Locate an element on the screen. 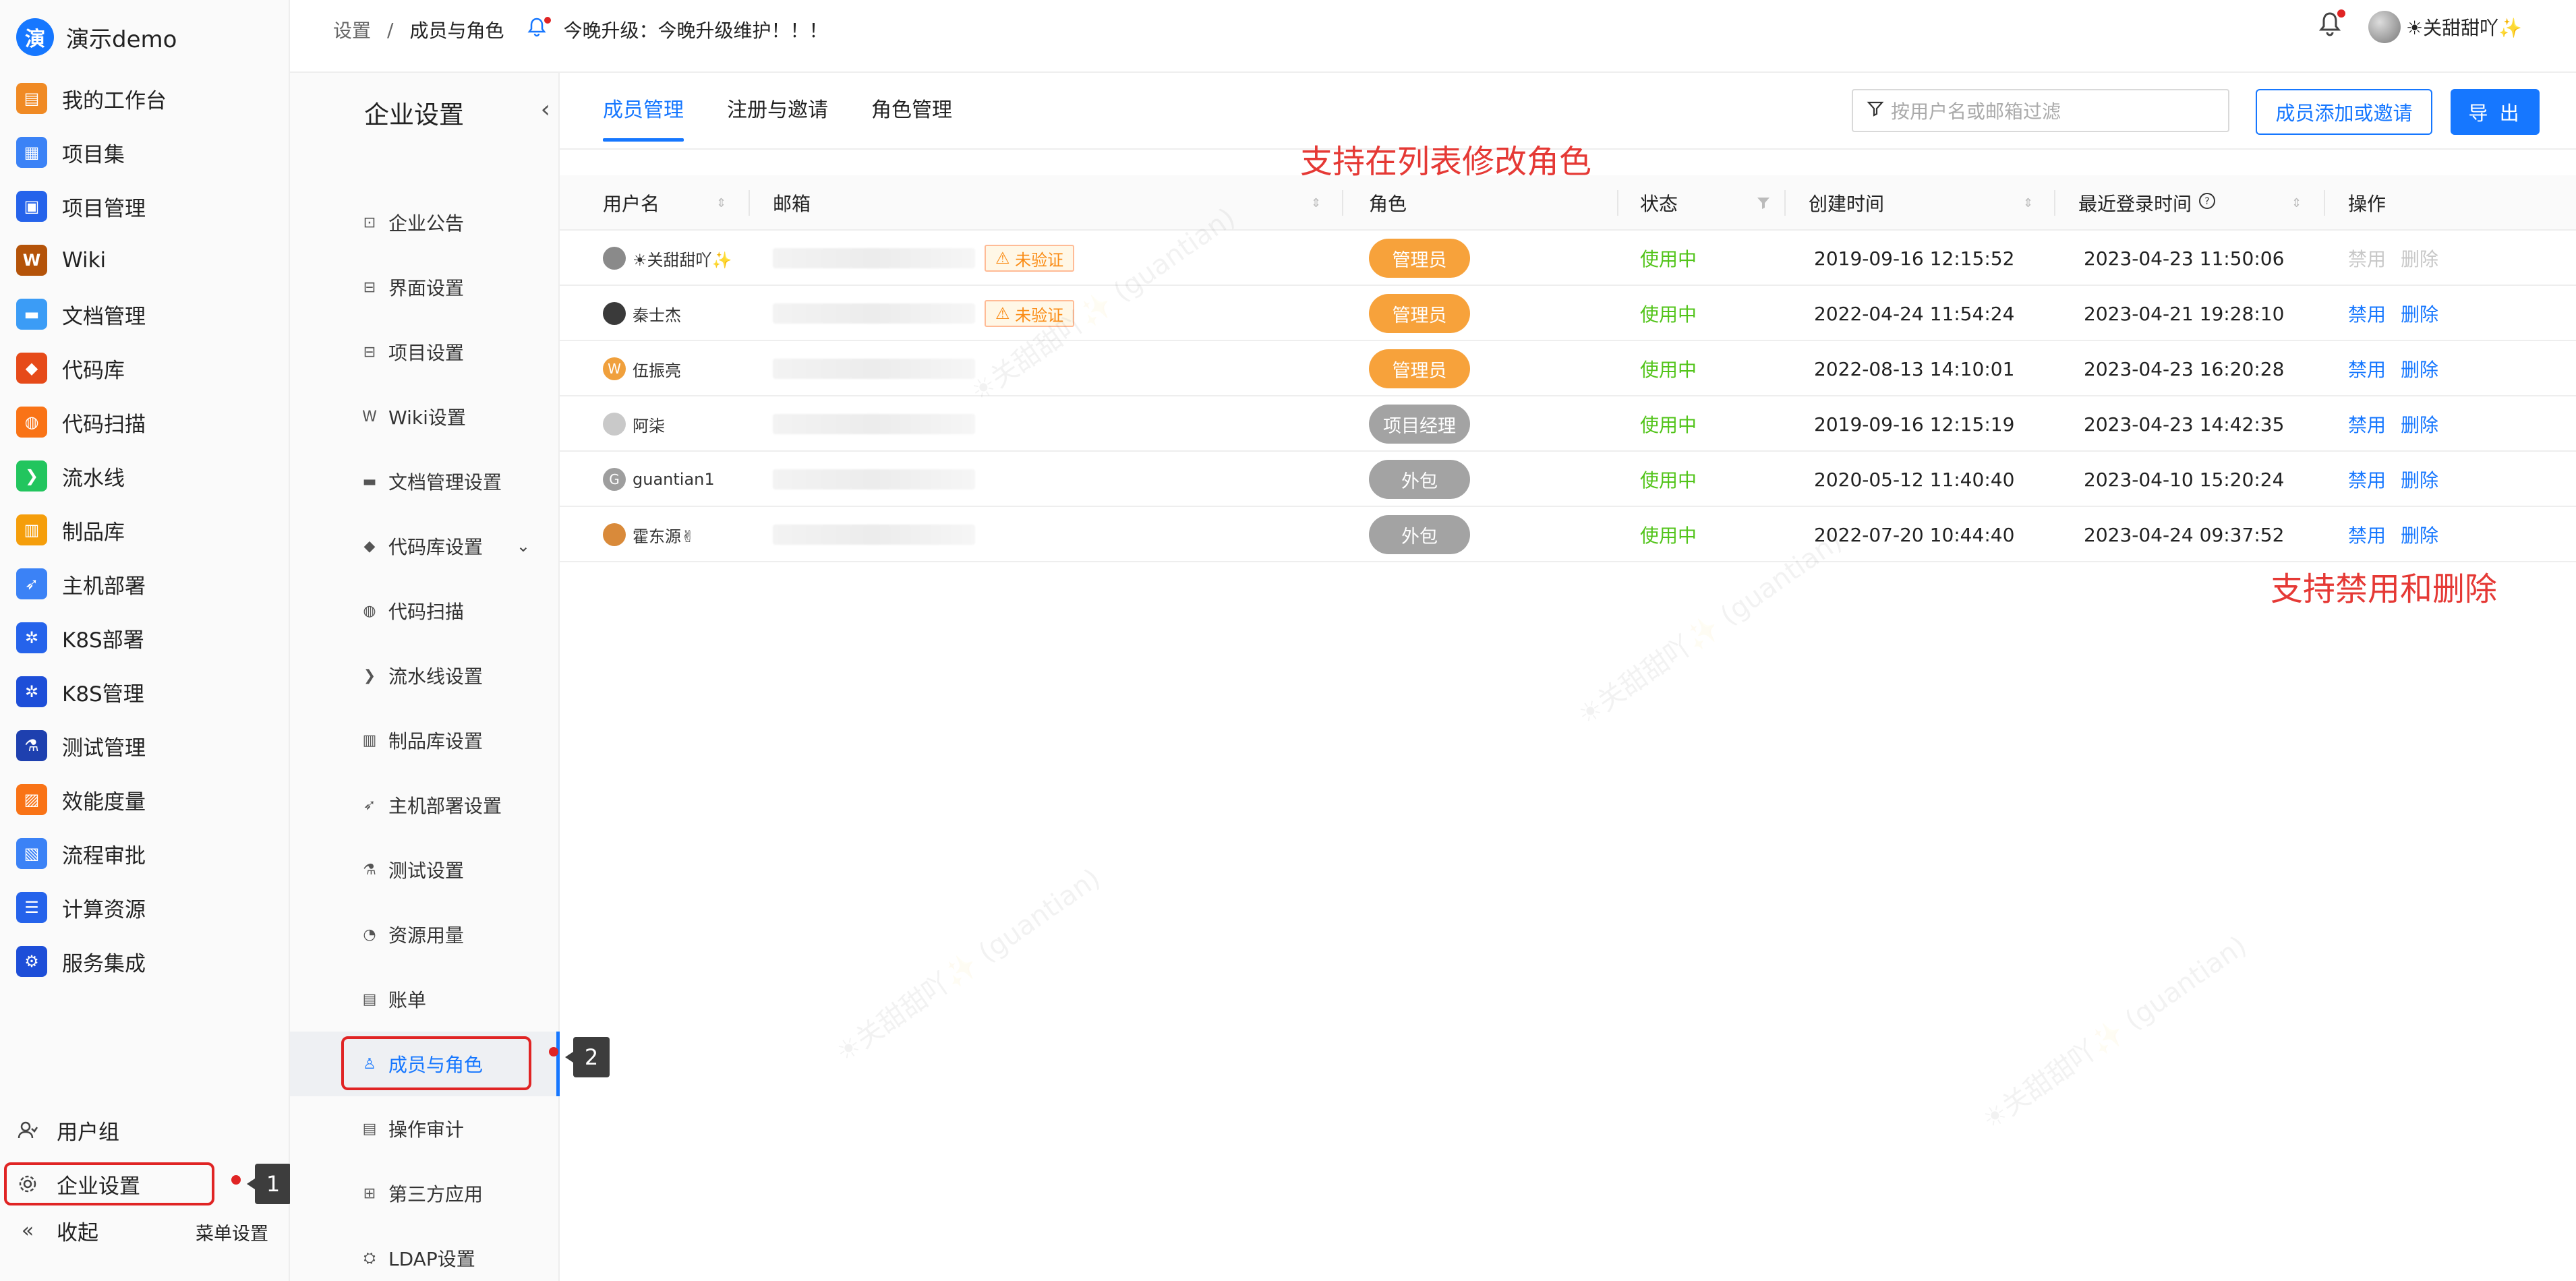  sort-created-icon: ⇕ is located at coordinates (2028, 203).